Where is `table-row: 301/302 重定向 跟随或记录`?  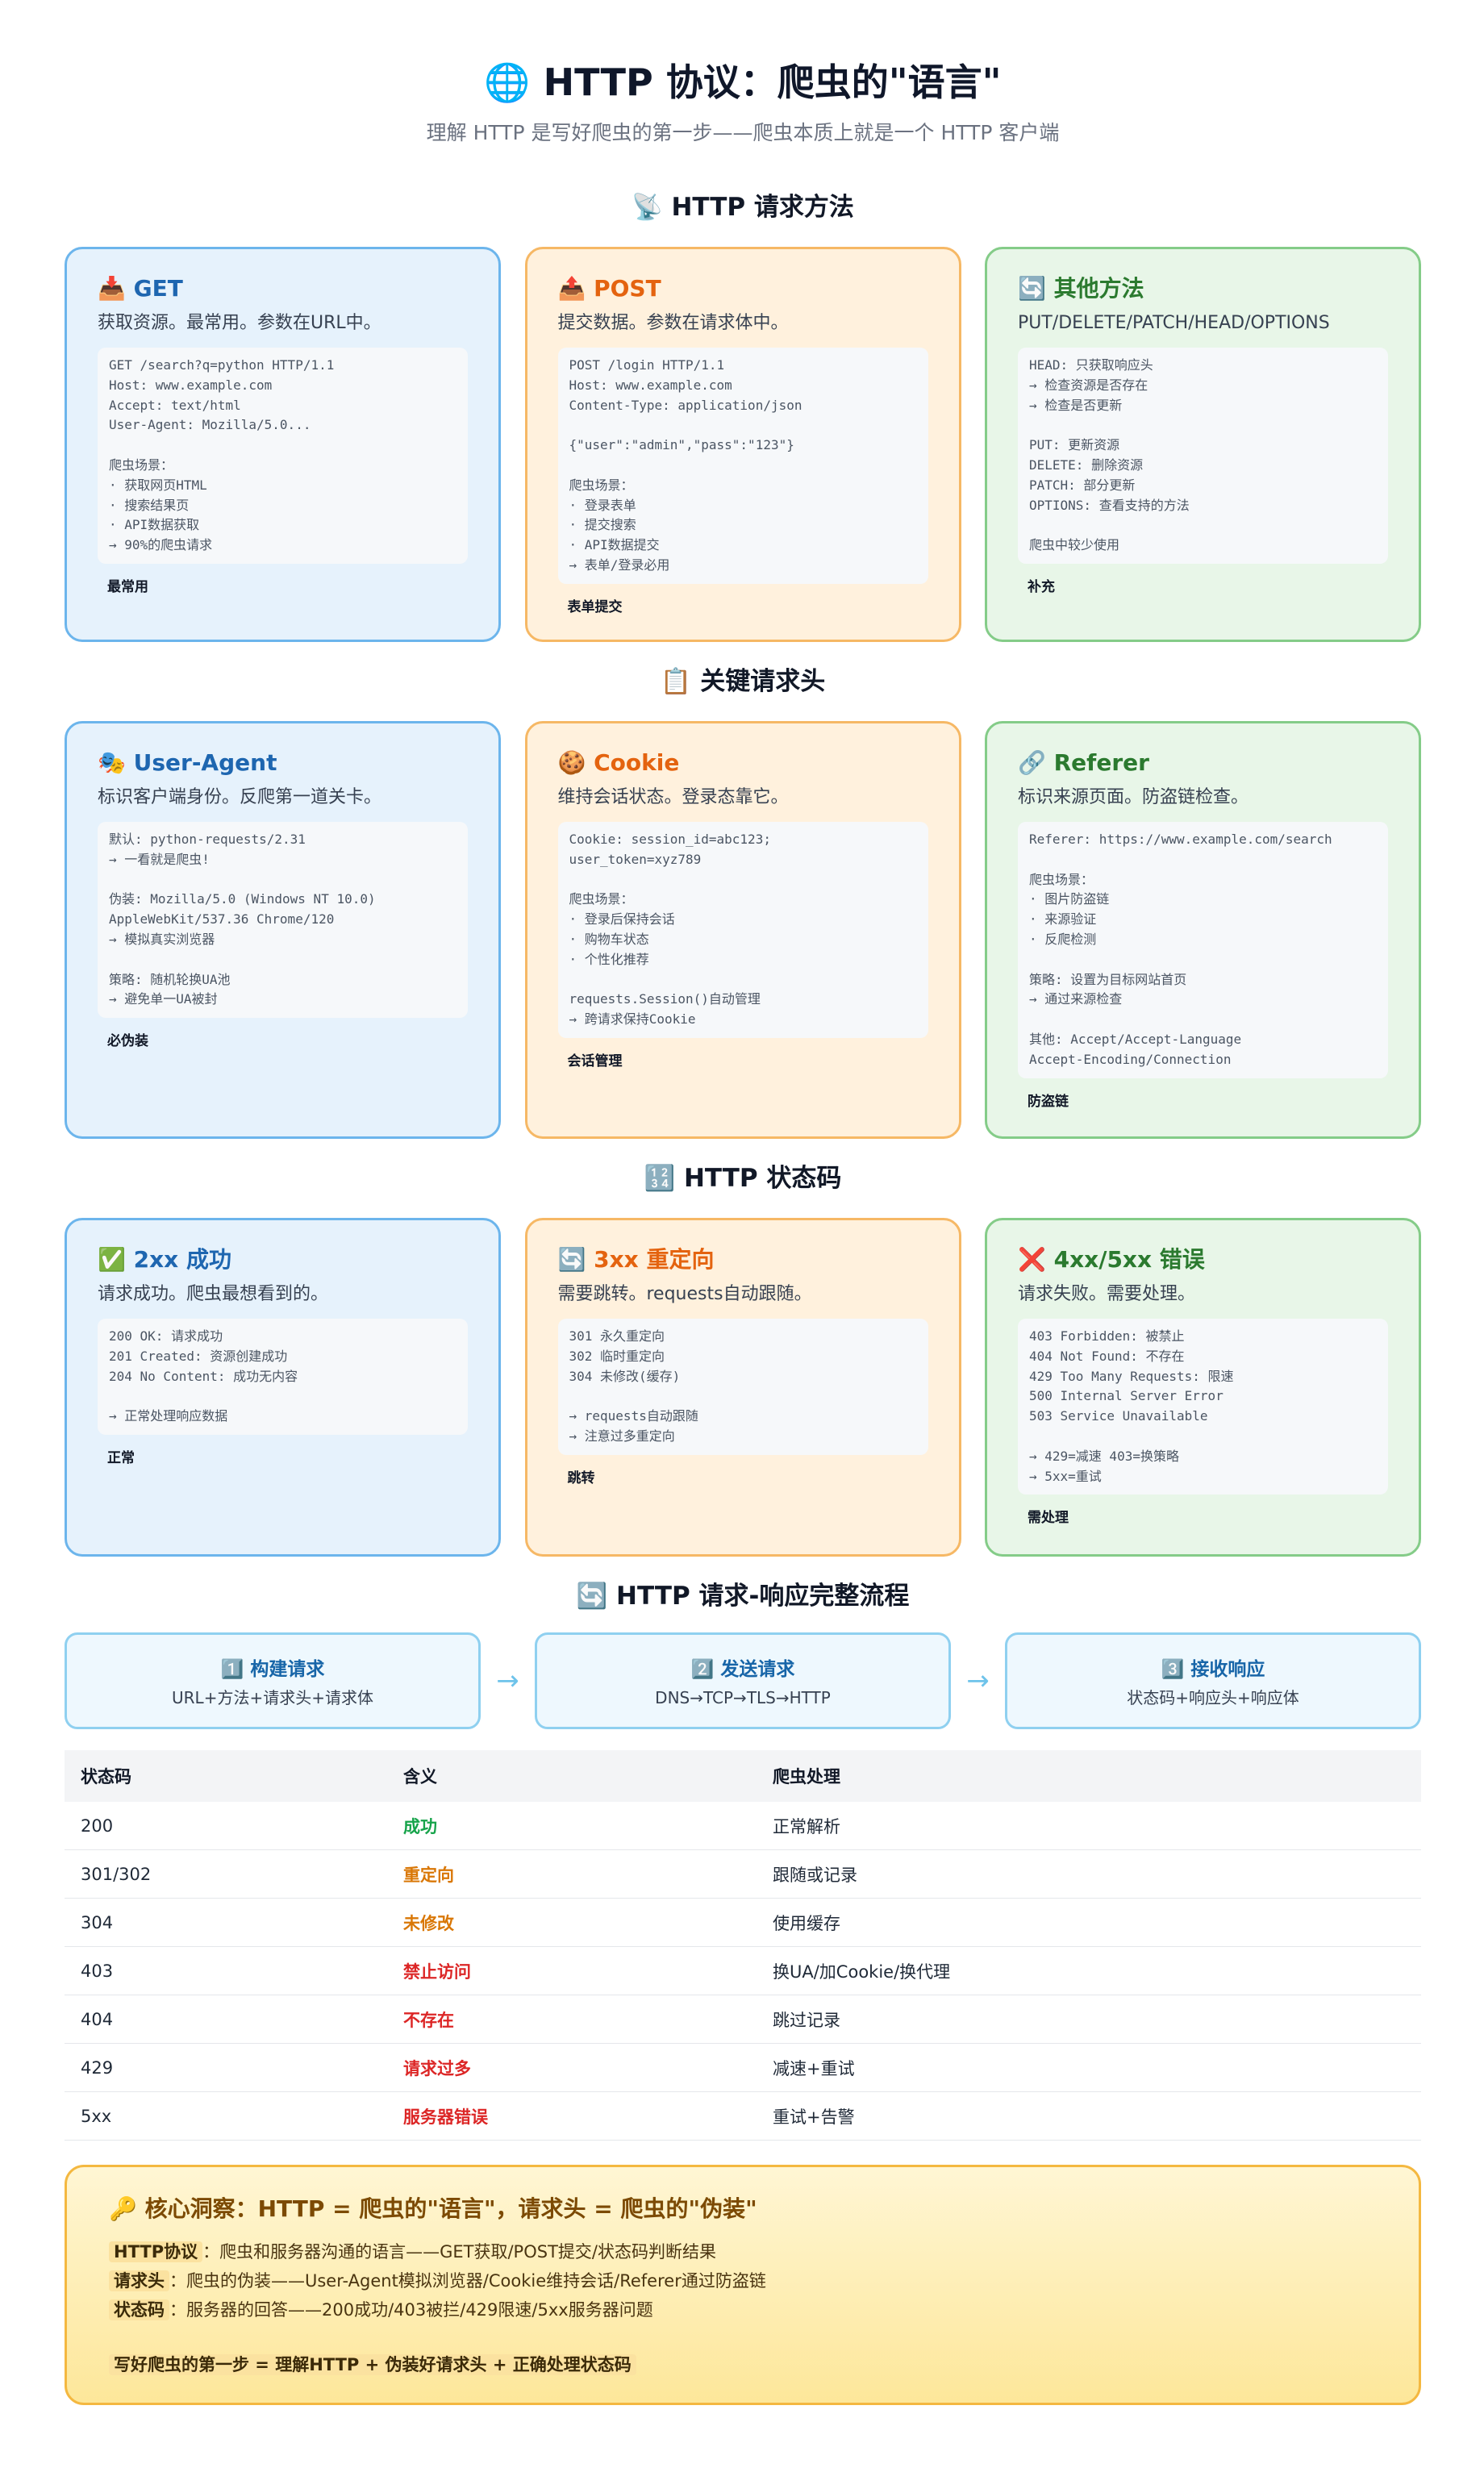
table-row: 301/302 重定向 跟随或记录 is located at coordinates (743, 1874).